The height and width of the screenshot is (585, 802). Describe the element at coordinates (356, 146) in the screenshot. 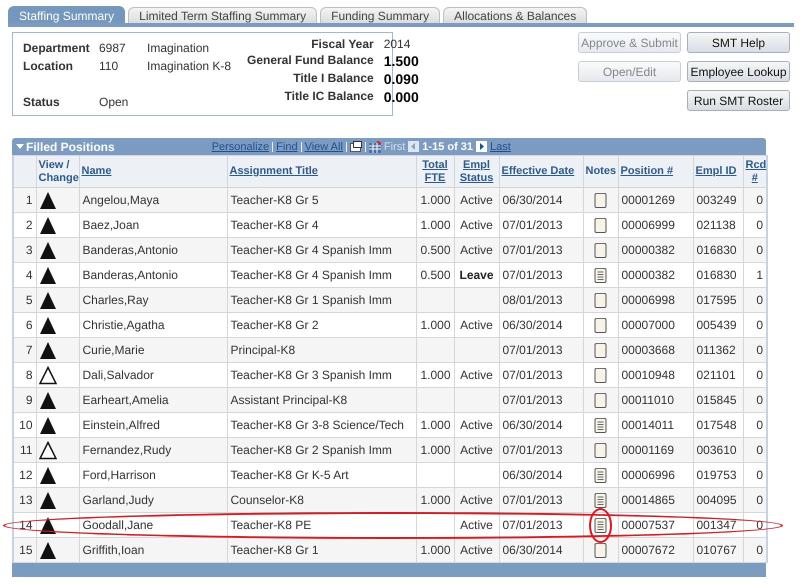

I see `new-window-icon` at that location.